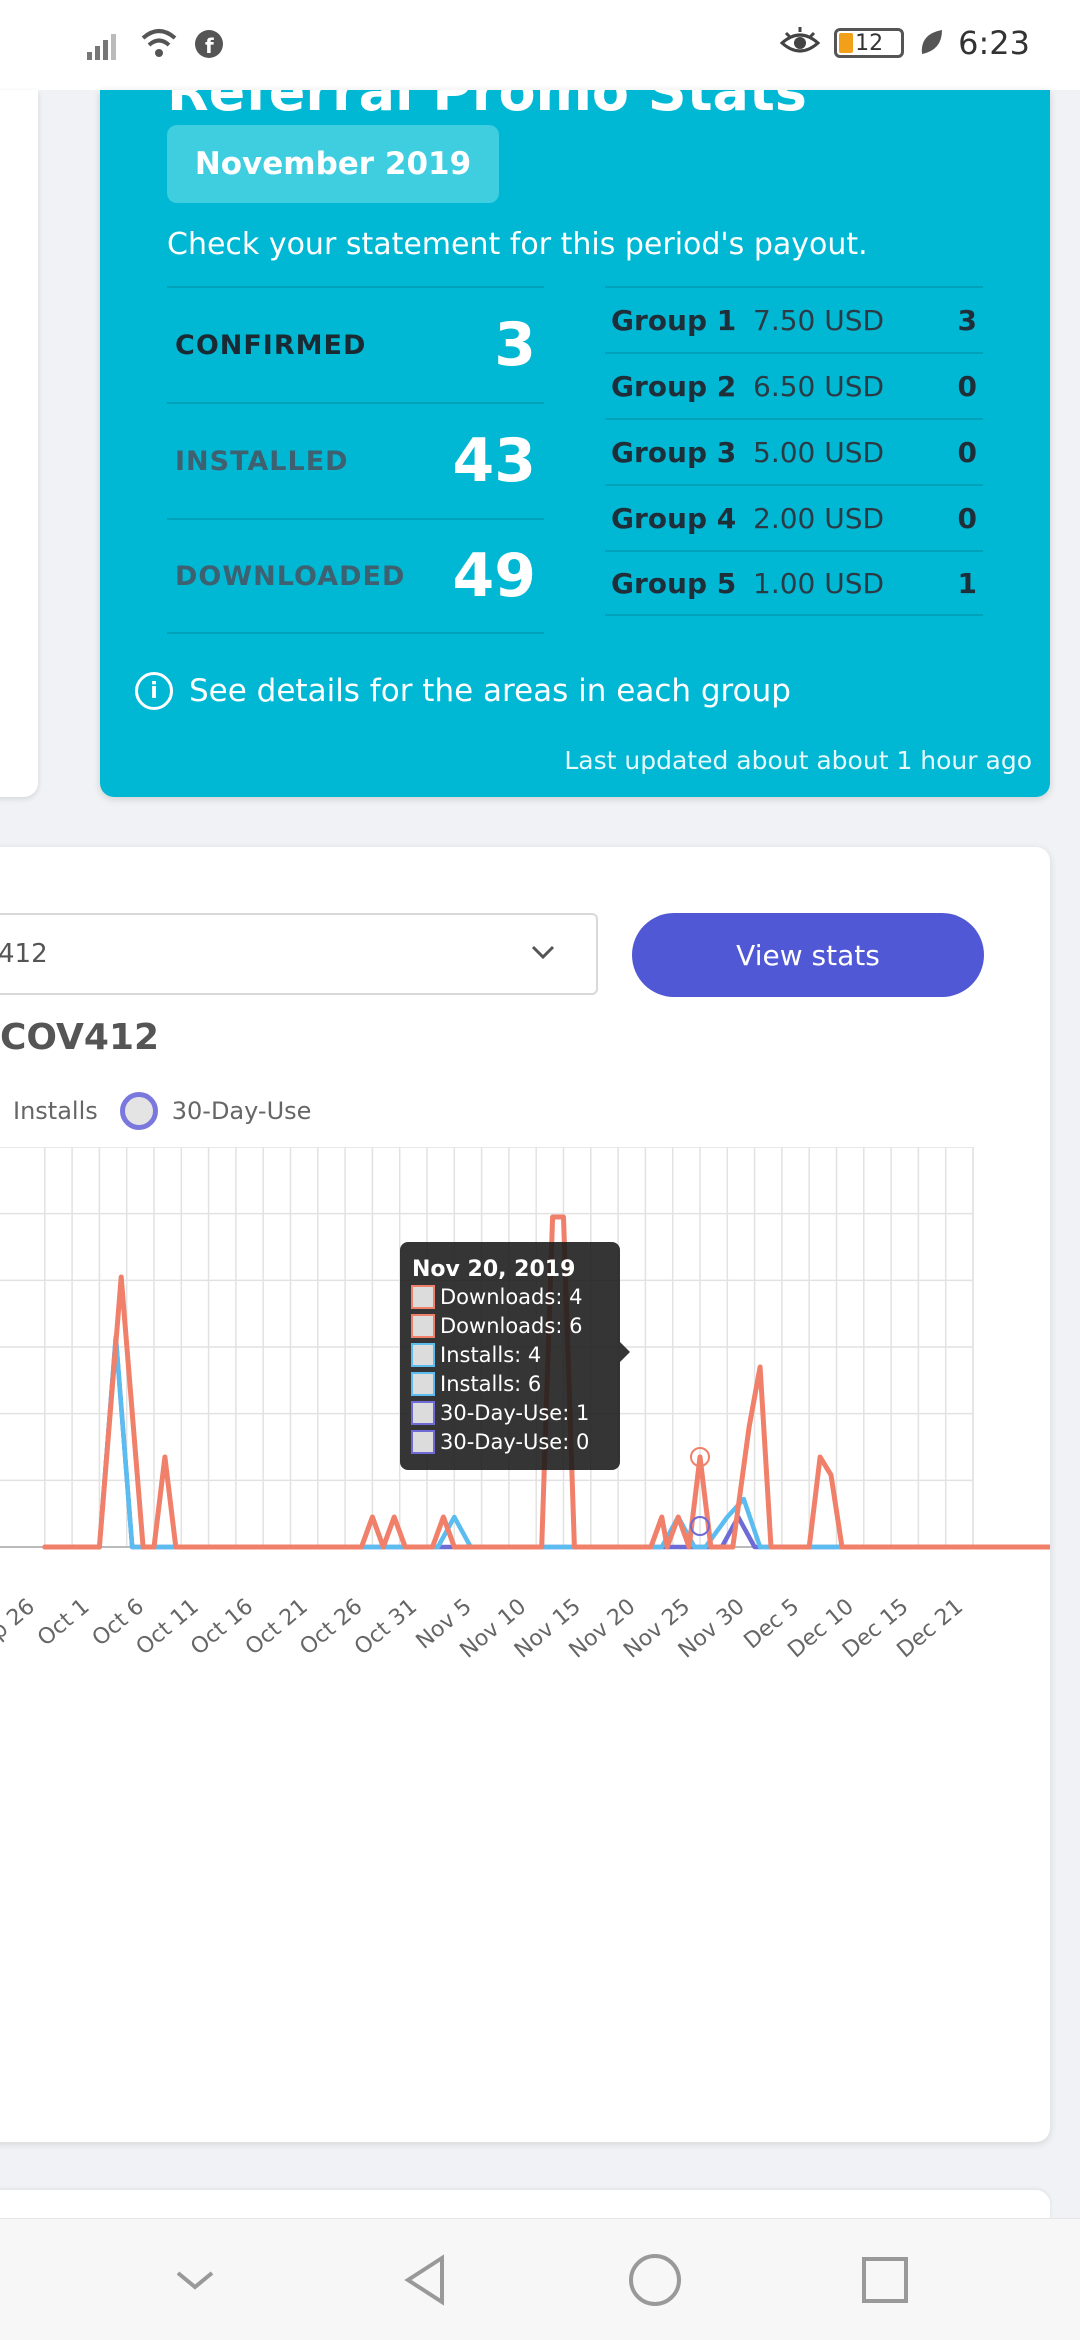 Image resolution: width=1080 pixels, height=2340 pixels. I want to click on stat-label: DOWNLOADED, so click(290, 576).